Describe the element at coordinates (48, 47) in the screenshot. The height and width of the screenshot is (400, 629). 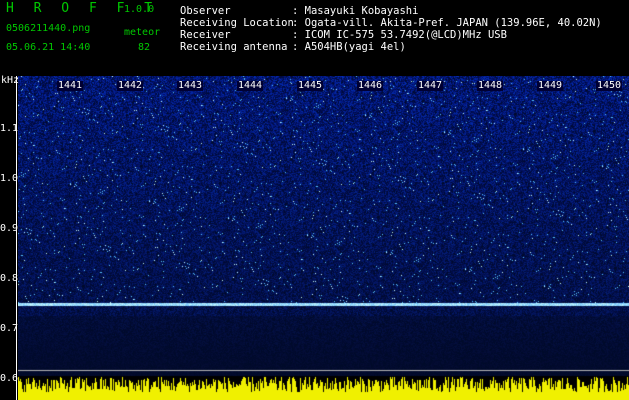
I see `file-datetime: 05.06.21 14:40` at that location.